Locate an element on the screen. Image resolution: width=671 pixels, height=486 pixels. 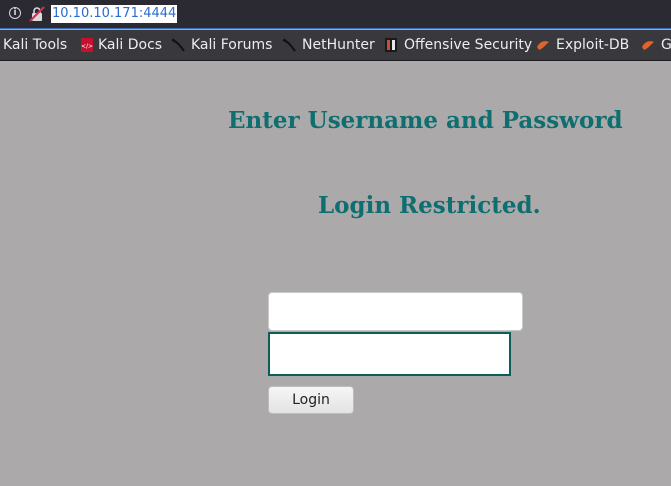
url-text: 10.10.10.171:4444 is located at coordinates (114, 14).